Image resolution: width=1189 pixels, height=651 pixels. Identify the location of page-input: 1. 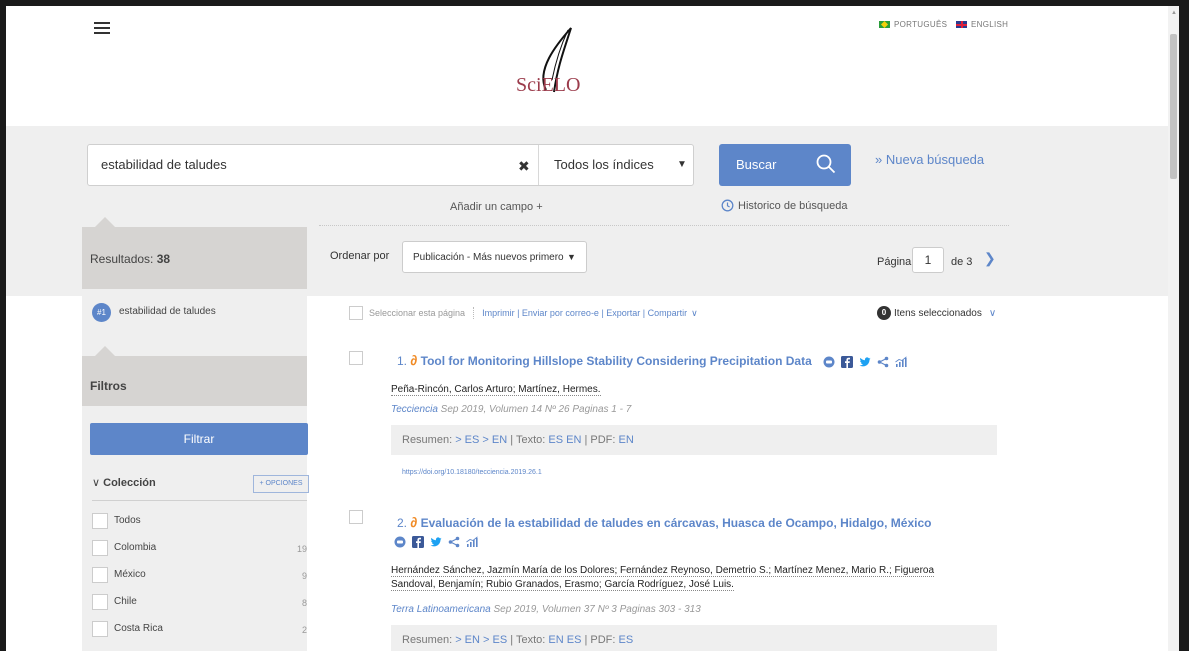
(928, 260).